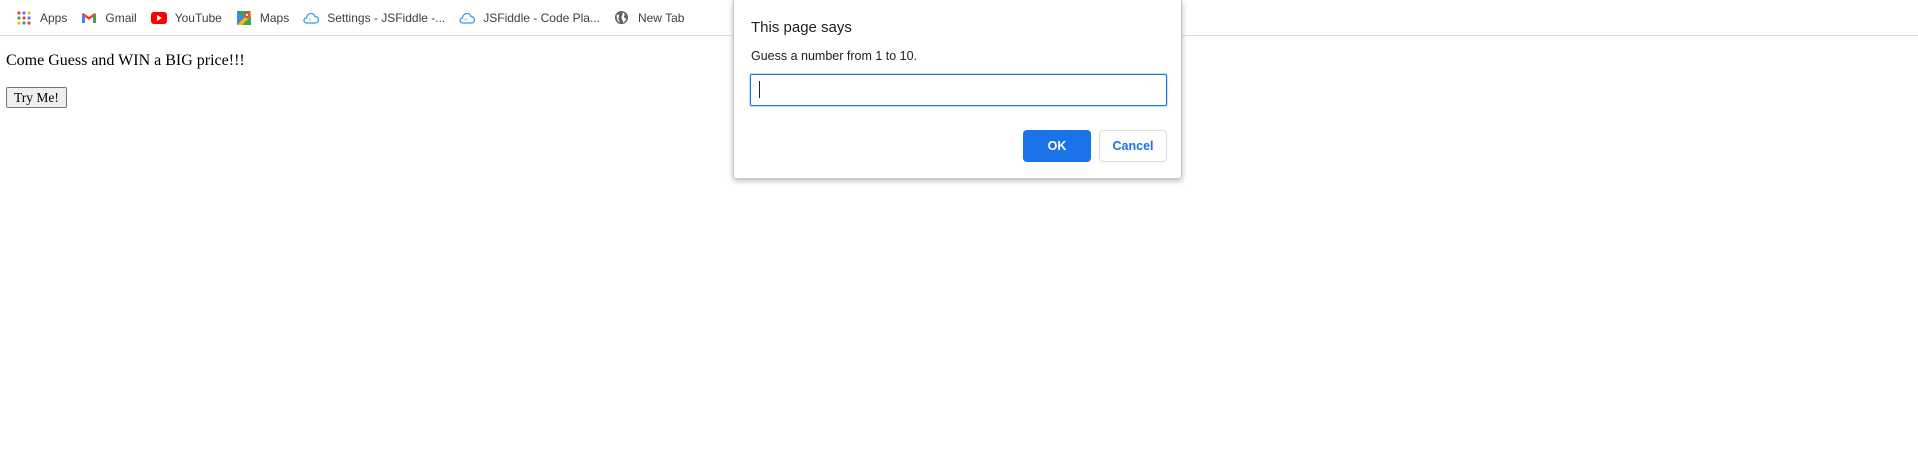 This screenshot has height=451, width=1918. Describe the element at coordinates (622, 18) in the screenshot. I see `globe-icon` at that location.